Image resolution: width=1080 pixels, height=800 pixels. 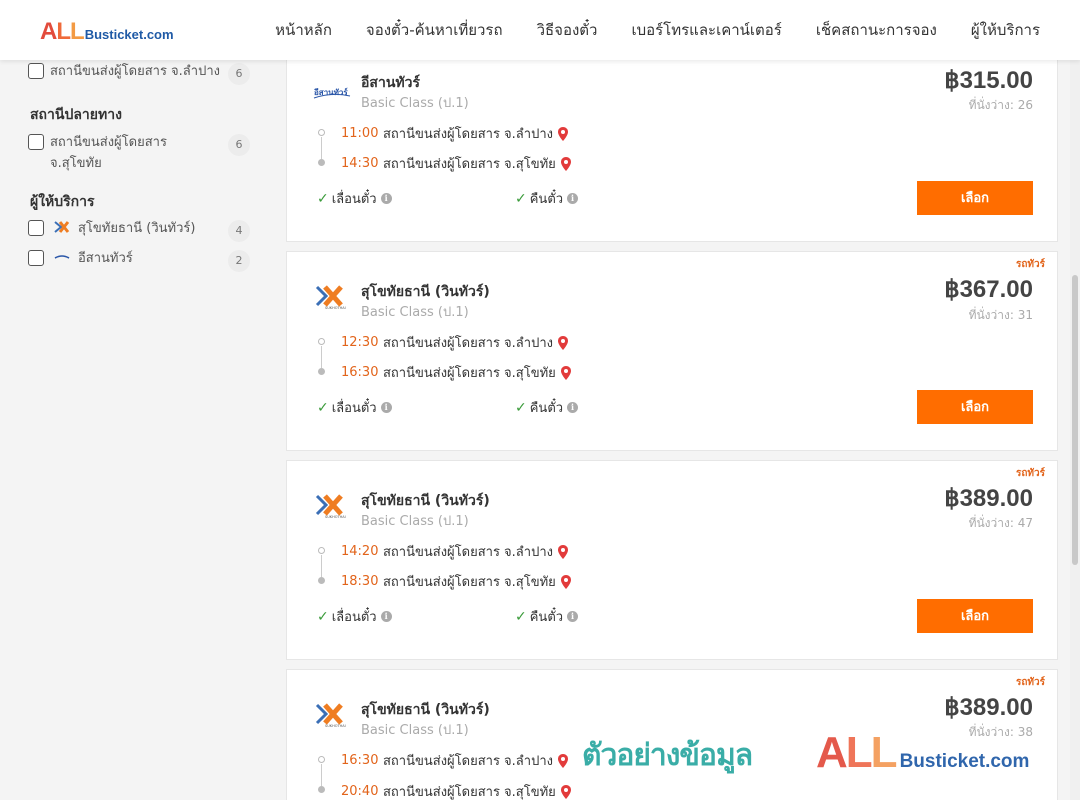 What do you see at coordinates (108, 153) in the screenshot?
I see `filter-label: สถานีขนส่งผู้โดยสาร จ.สุโขทัย` at bounding box center [108, 153].